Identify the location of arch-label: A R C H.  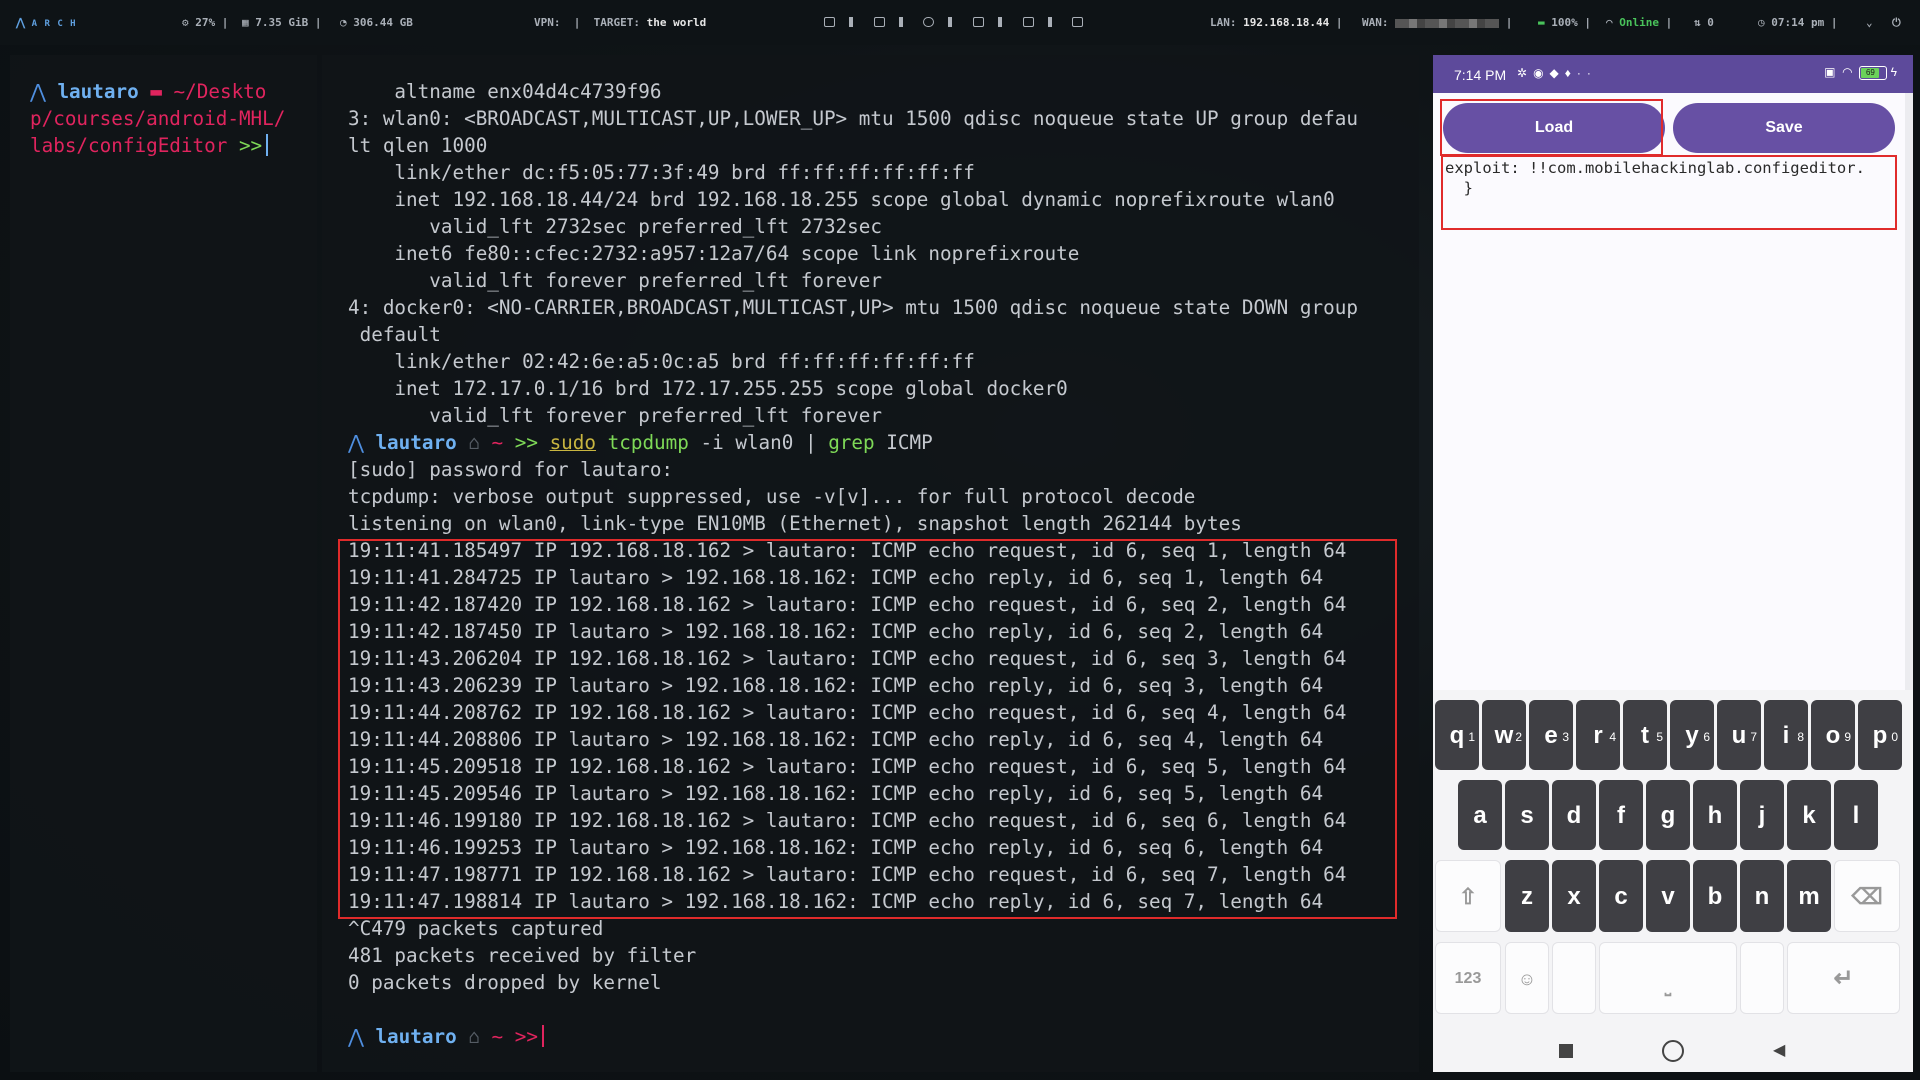
(54, 24).